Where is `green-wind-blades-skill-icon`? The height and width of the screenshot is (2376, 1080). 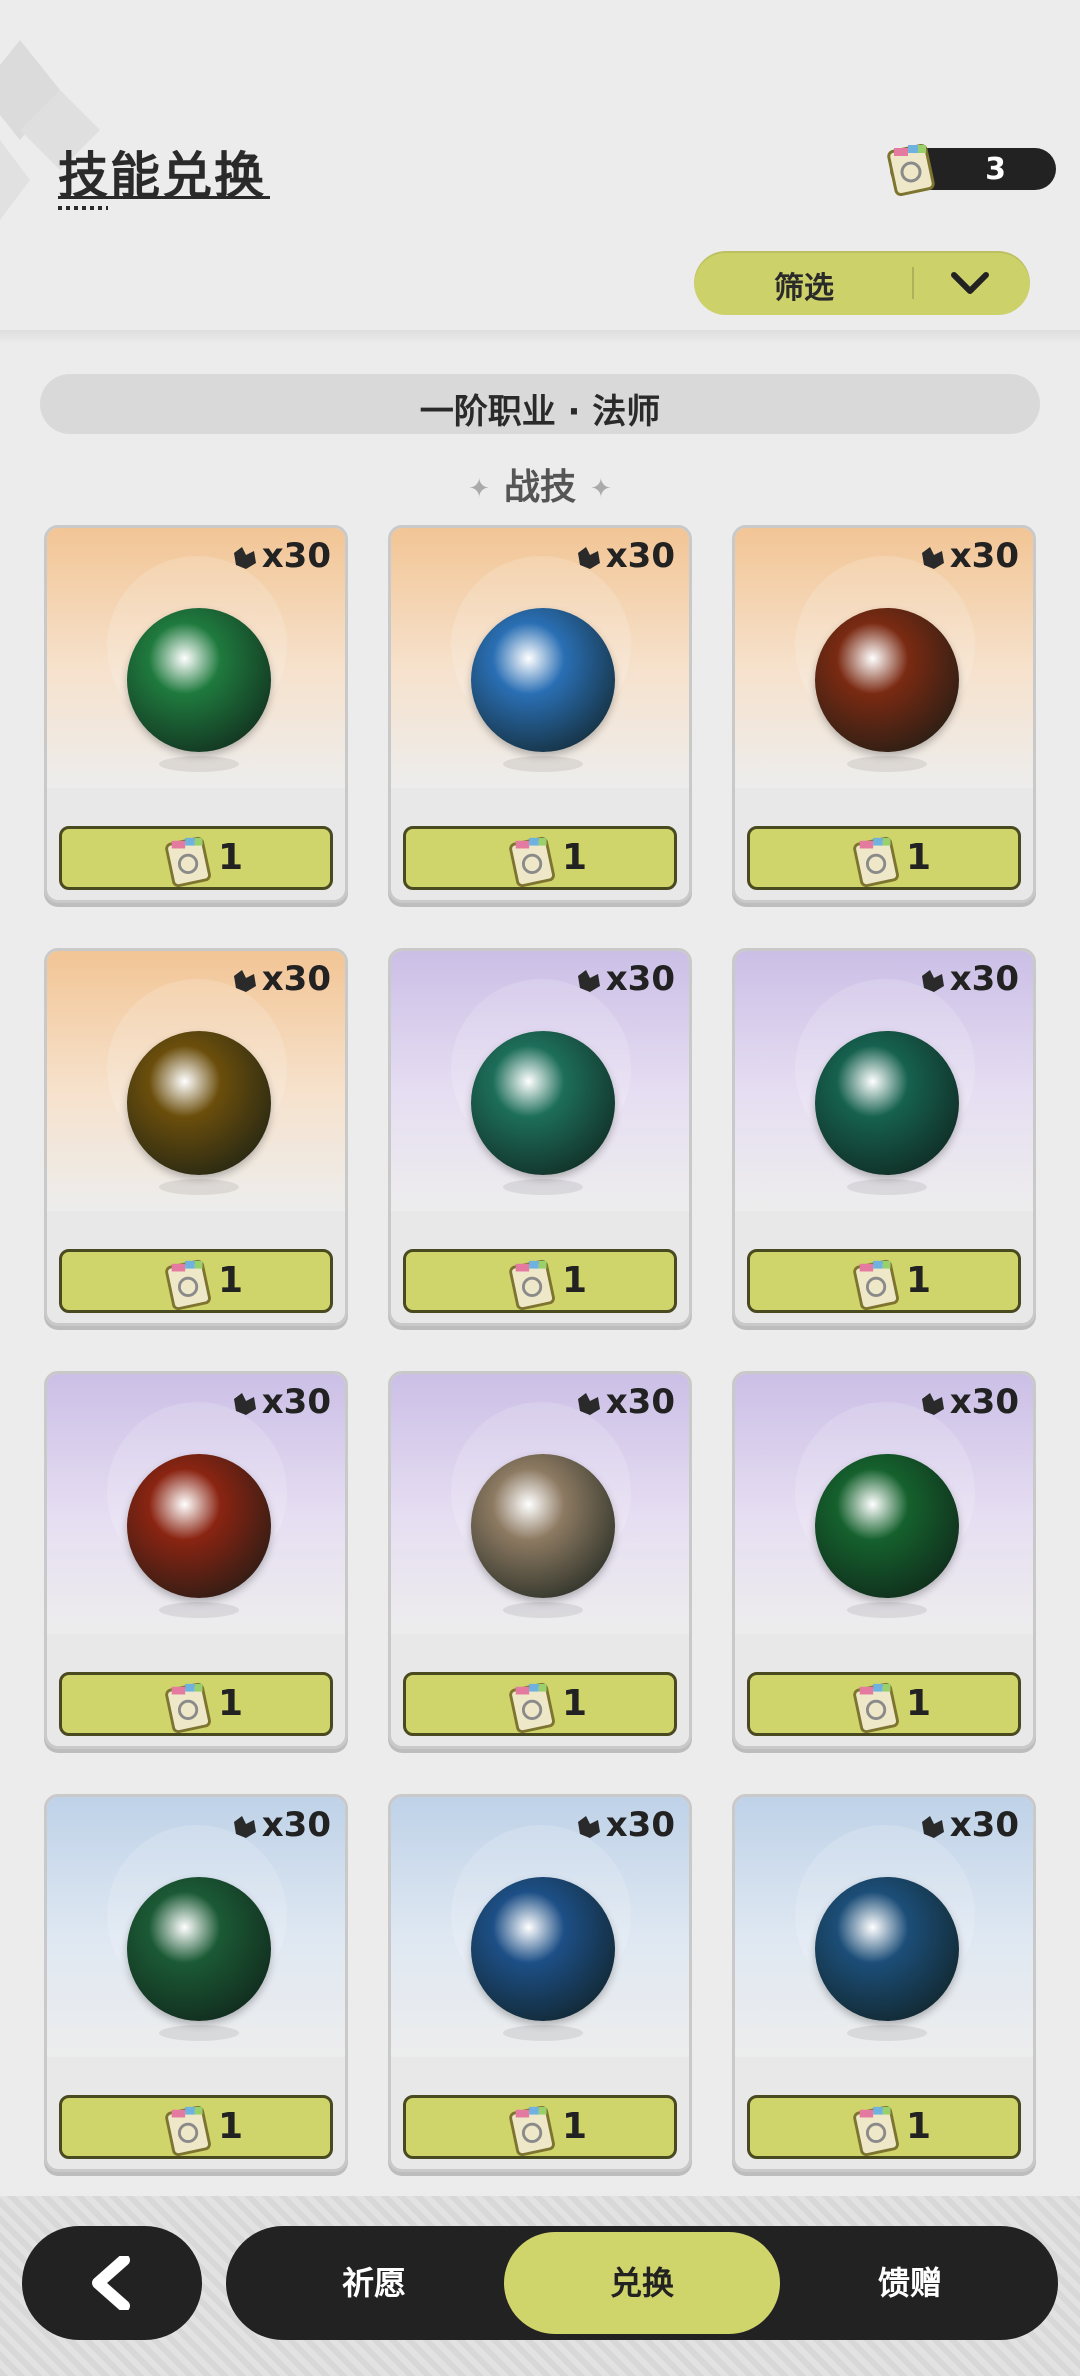
green-wind-blades-skill-icon is located at coordinates (543, 1103).